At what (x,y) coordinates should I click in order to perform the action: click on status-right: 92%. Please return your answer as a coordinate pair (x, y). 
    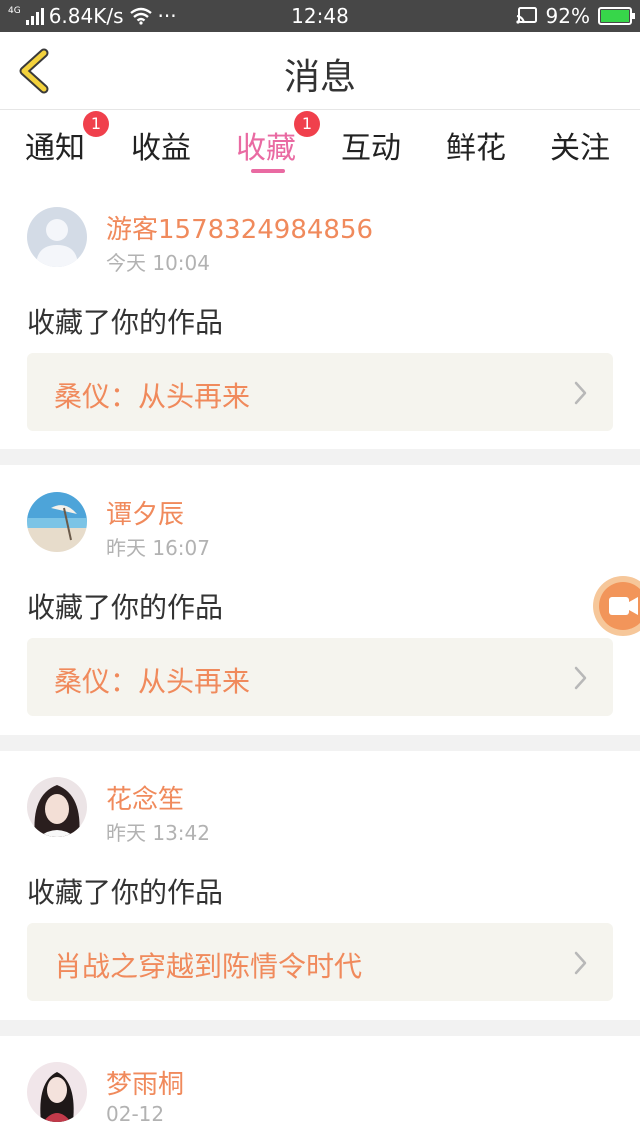
    Looking at the image, I should click on (575, 16).